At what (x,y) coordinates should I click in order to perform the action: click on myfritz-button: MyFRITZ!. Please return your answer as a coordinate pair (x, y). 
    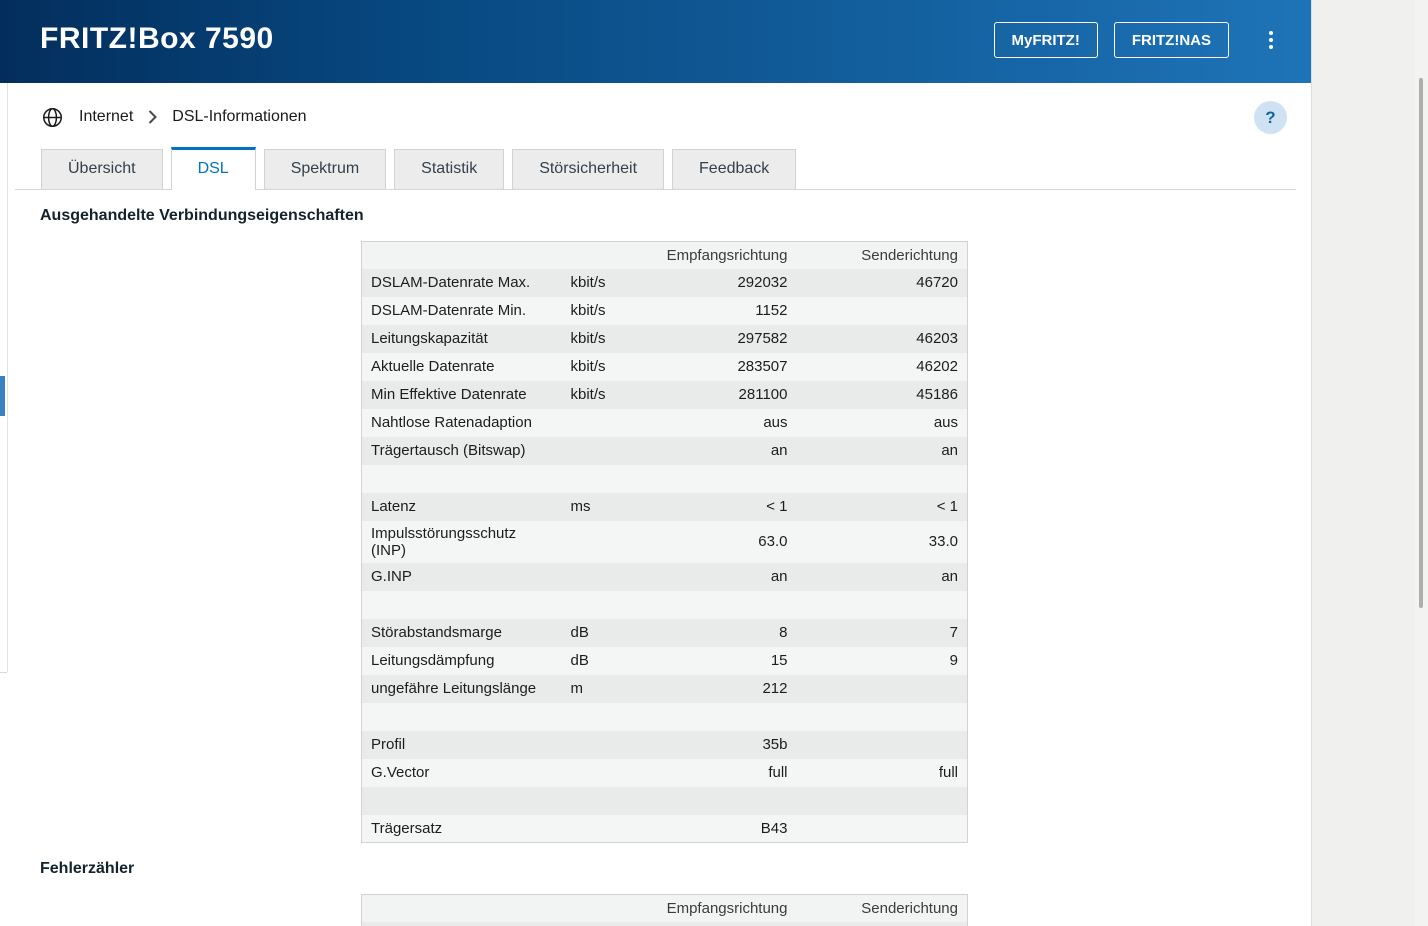
    Looking at the image, I should click on (1045, 40).